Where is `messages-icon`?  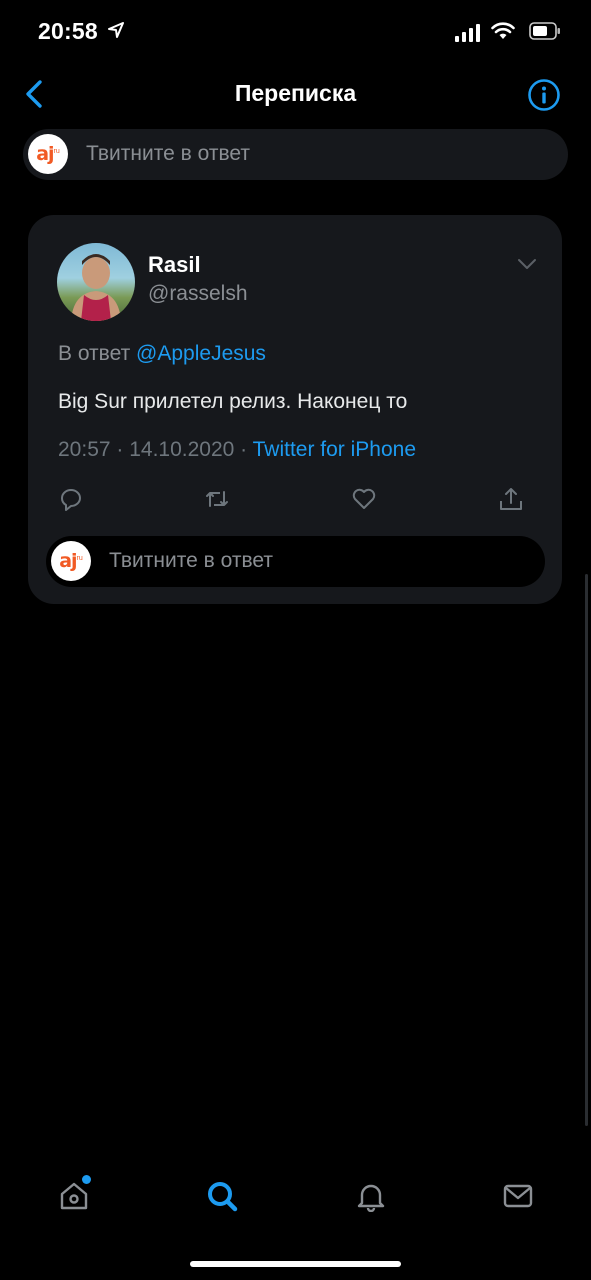 messages-icon is located at coordinates (518, 1196).